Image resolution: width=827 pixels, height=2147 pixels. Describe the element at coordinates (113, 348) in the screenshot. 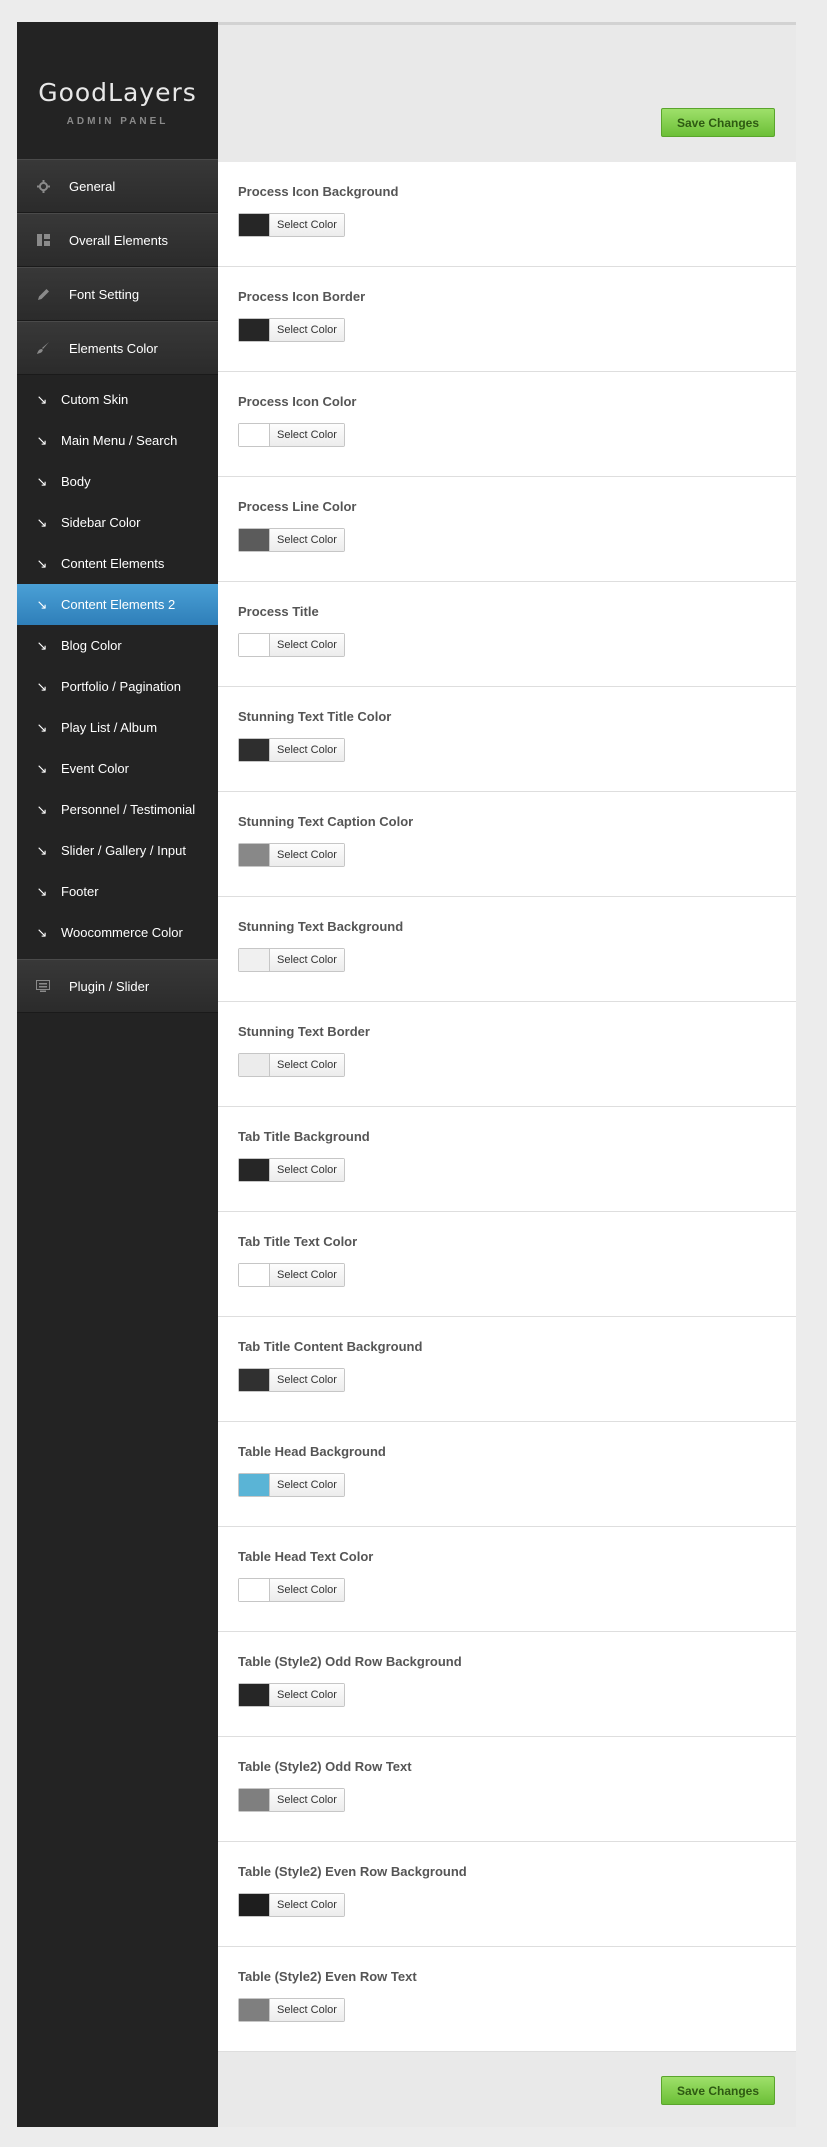

I see `menu-item-label: Elements Color` at that location.